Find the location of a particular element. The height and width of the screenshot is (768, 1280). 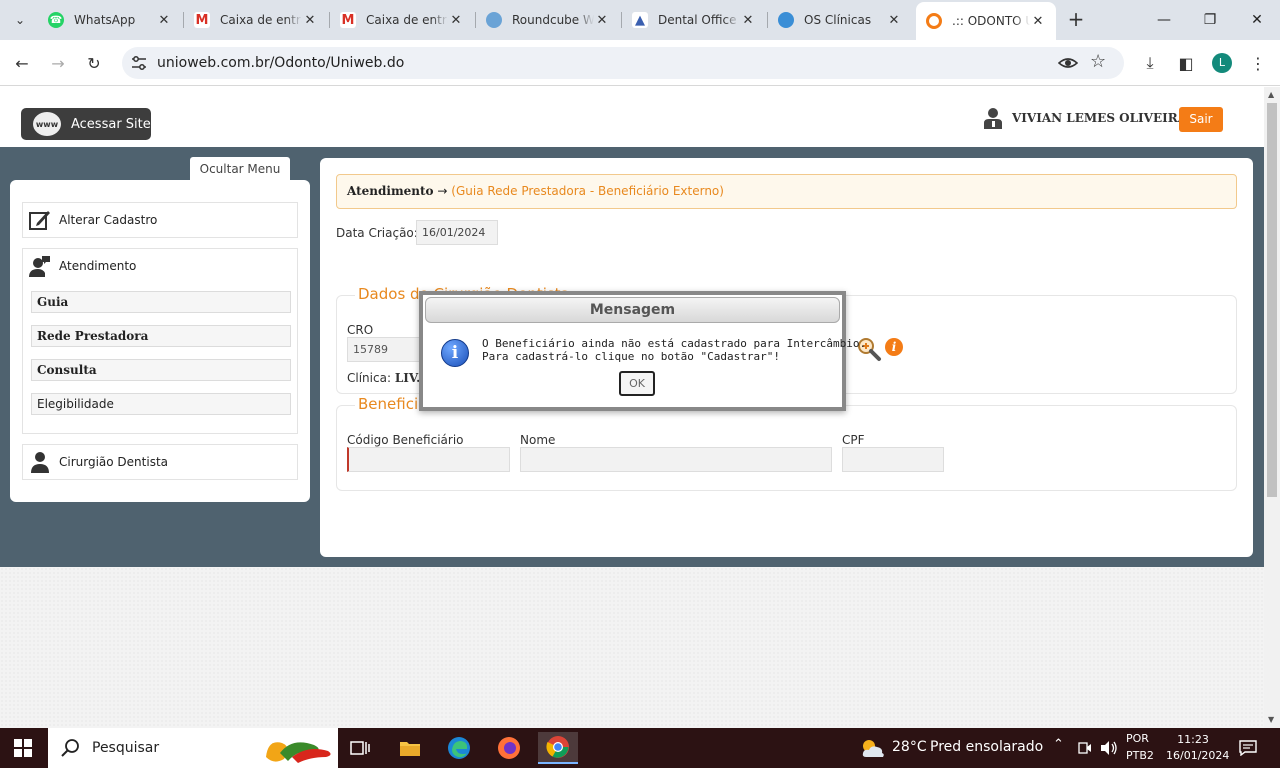

bookmark-star-icon: ☆ is located at coordinates (1098, 61).